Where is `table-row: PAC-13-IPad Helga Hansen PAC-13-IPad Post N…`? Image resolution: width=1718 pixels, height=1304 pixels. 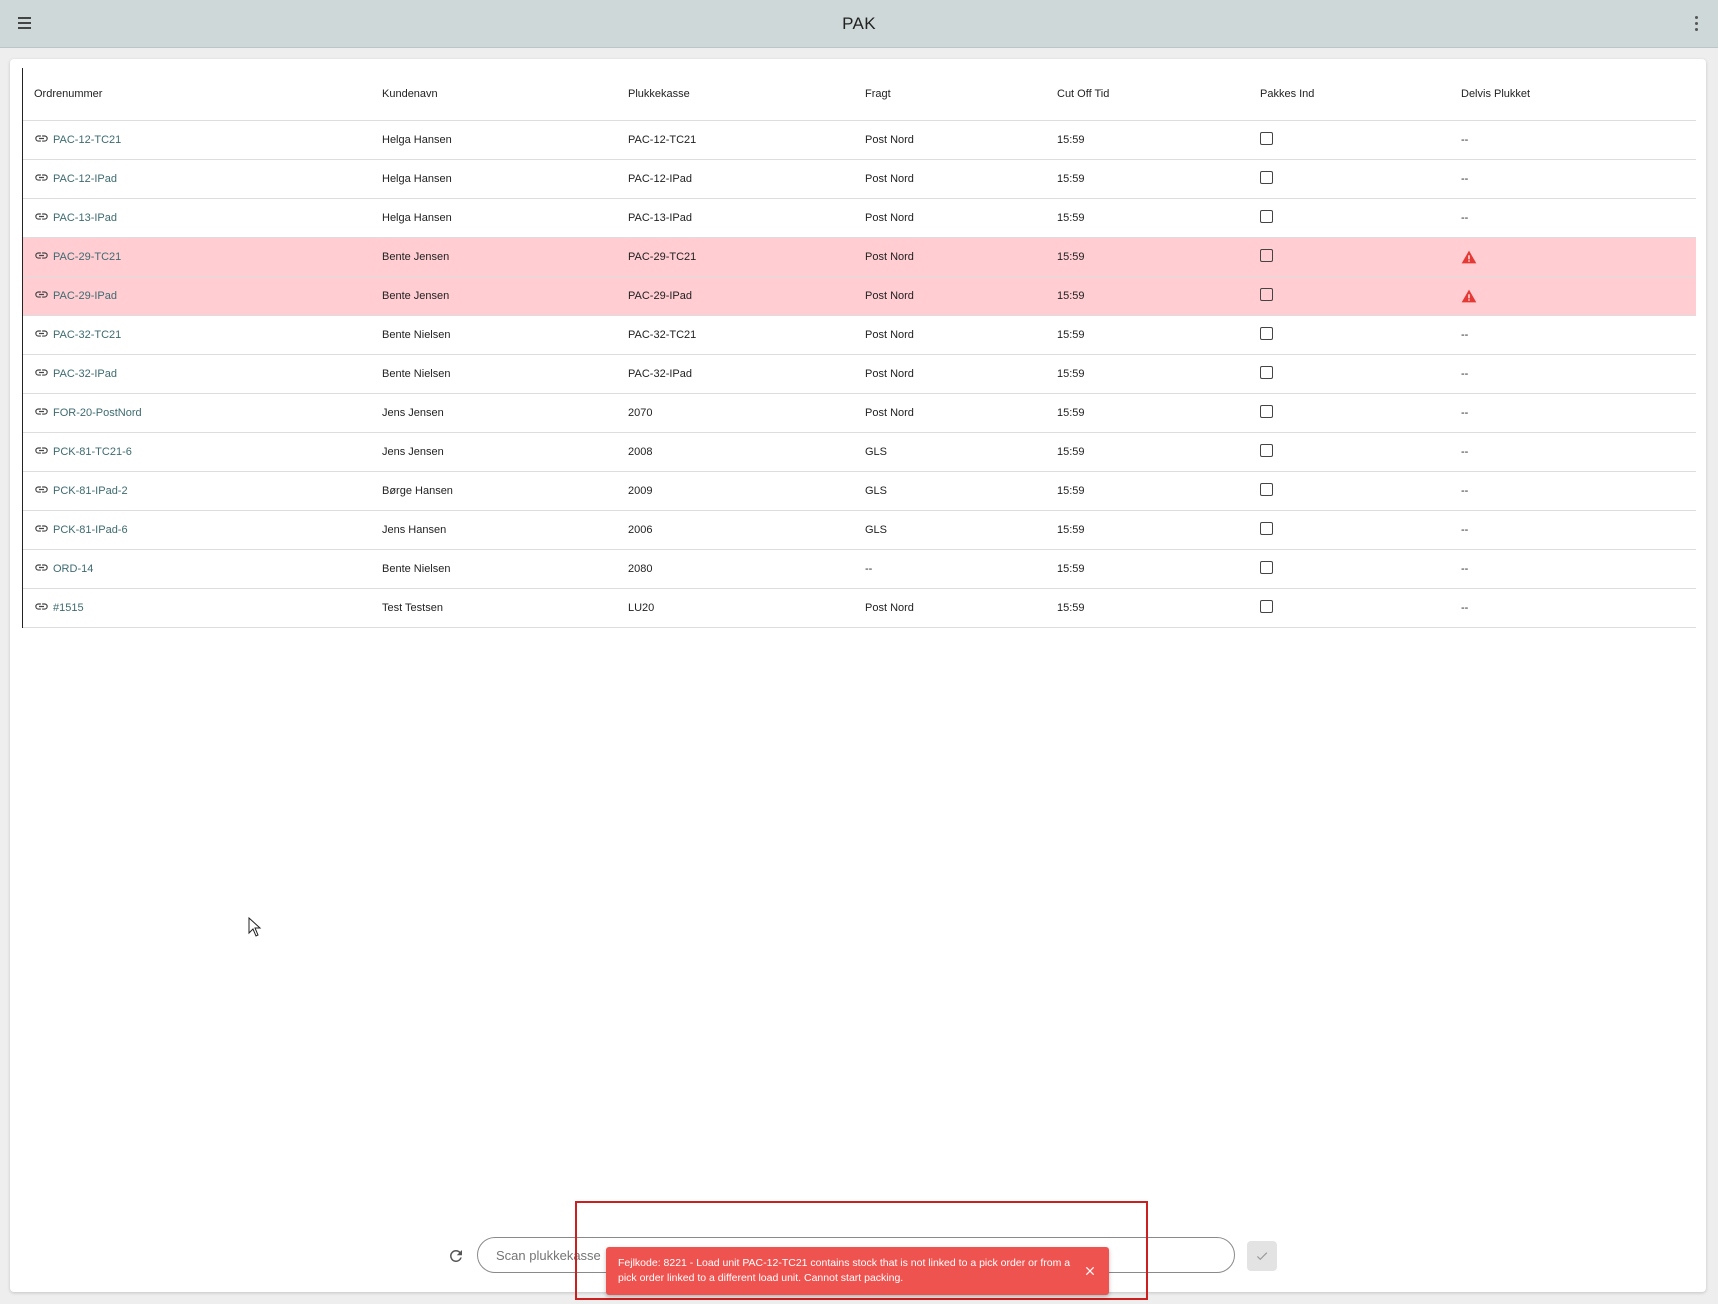
table-row: PAC-13-IPad Helga Hansen PAC-13-IPad Post N… is located at coordinates (859, 218).